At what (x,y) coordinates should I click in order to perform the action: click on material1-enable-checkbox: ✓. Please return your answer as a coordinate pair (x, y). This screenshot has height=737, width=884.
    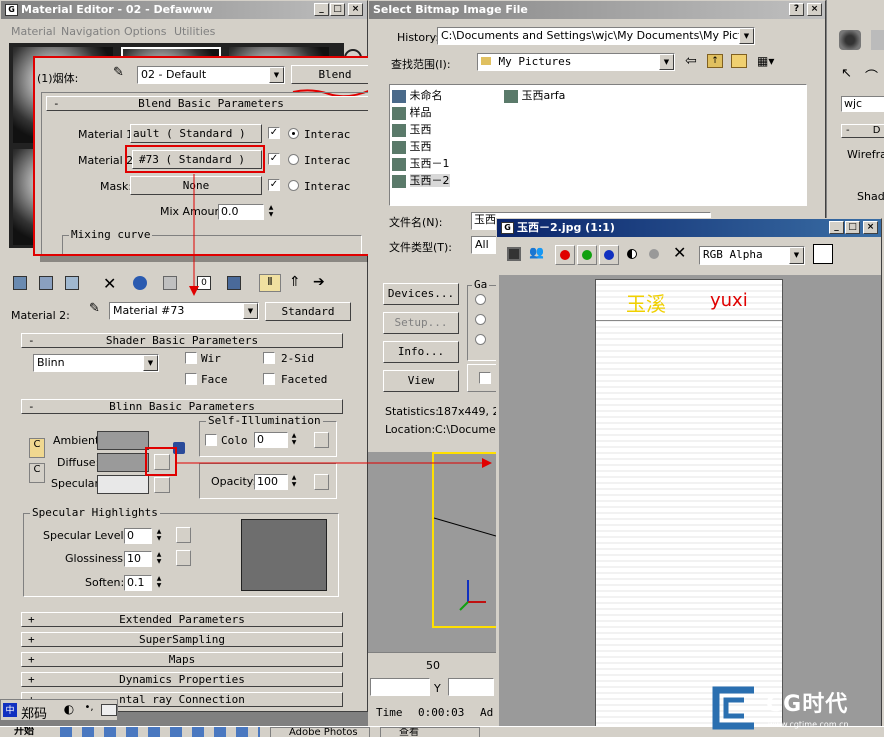
    Looking at the image, I should click on (274, 133).